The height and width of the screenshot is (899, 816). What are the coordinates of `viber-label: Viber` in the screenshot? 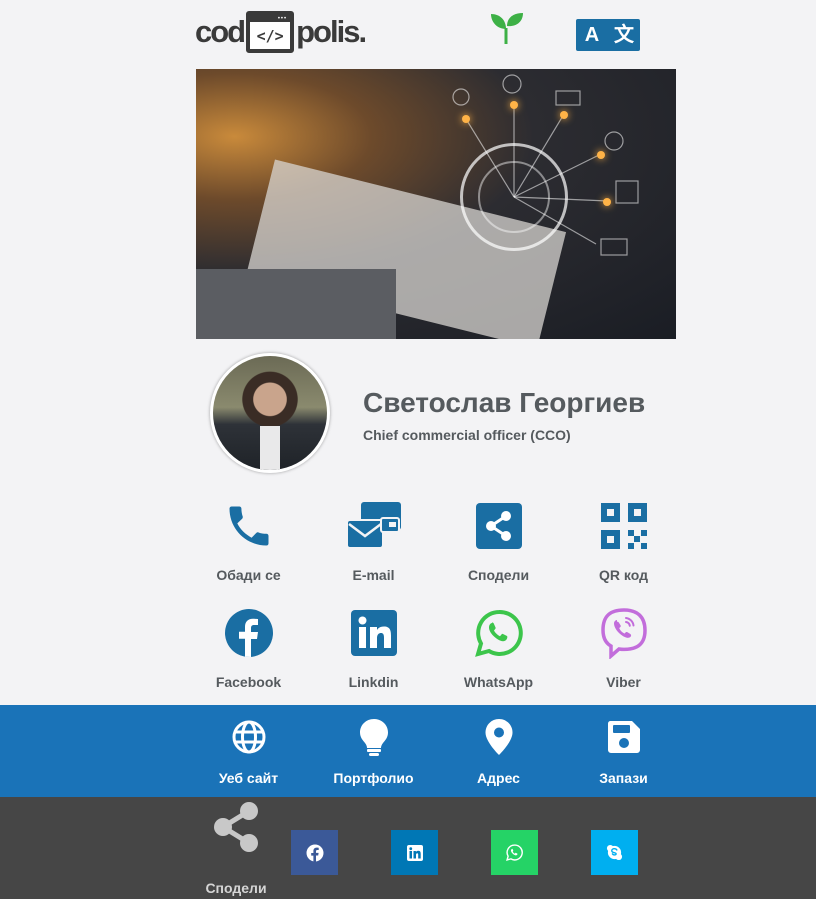 It's located at (623, 682).